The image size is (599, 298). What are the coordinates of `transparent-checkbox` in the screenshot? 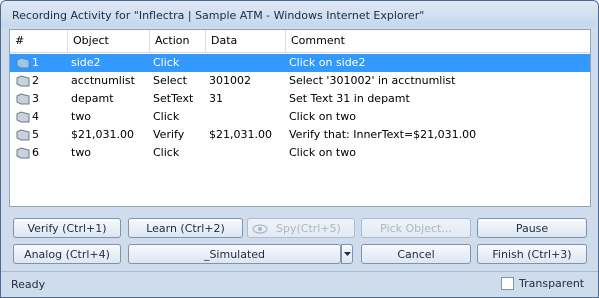 It's located at (507, 283).